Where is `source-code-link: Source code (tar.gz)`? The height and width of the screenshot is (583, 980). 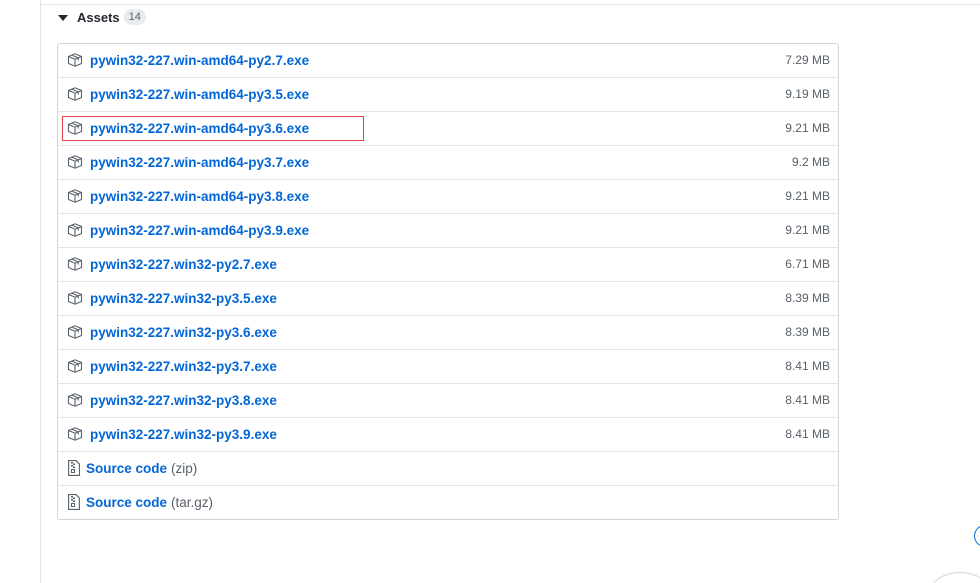 source-code-link: Source code (tar.gz) is located at coordinates (149, 502).